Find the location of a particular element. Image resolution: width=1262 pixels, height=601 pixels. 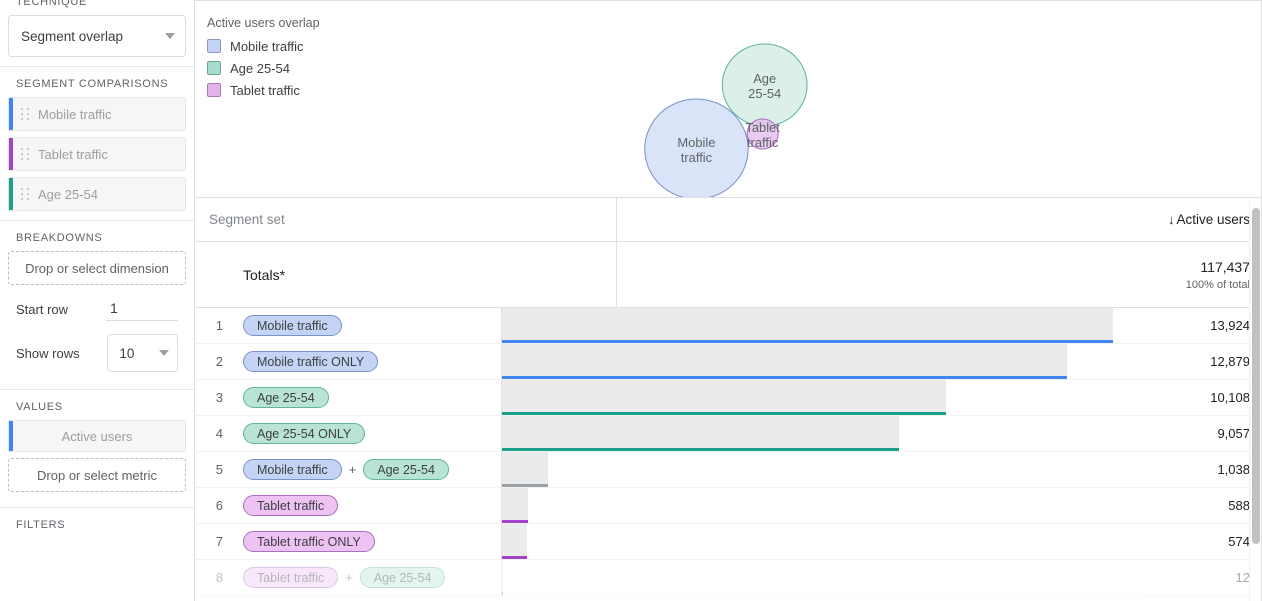

column-header-active-users: ↓ Active users is located at coordinates (939, 219).